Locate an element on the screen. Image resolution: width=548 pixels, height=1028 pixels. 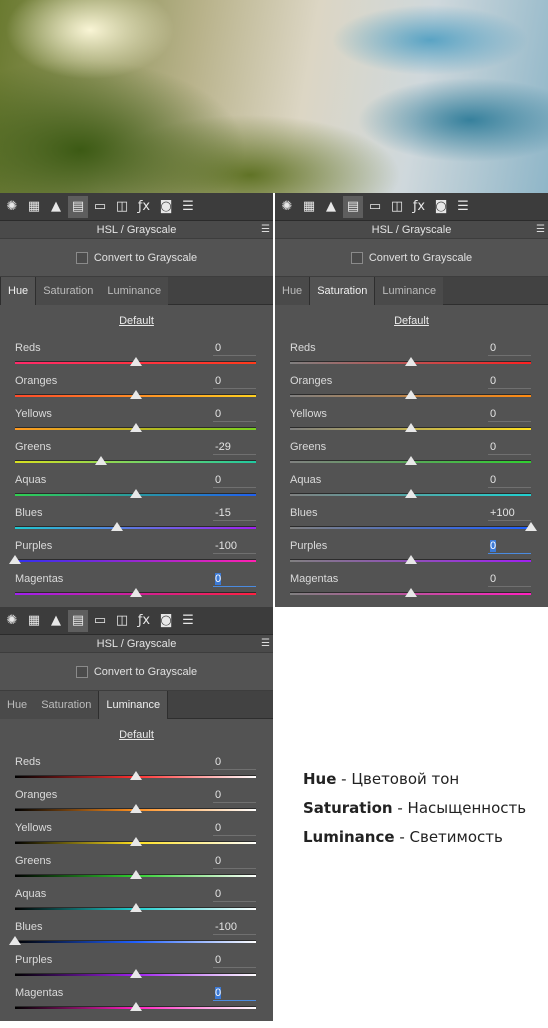
slider-value-field: -15 is located at coordinates (234, 514).